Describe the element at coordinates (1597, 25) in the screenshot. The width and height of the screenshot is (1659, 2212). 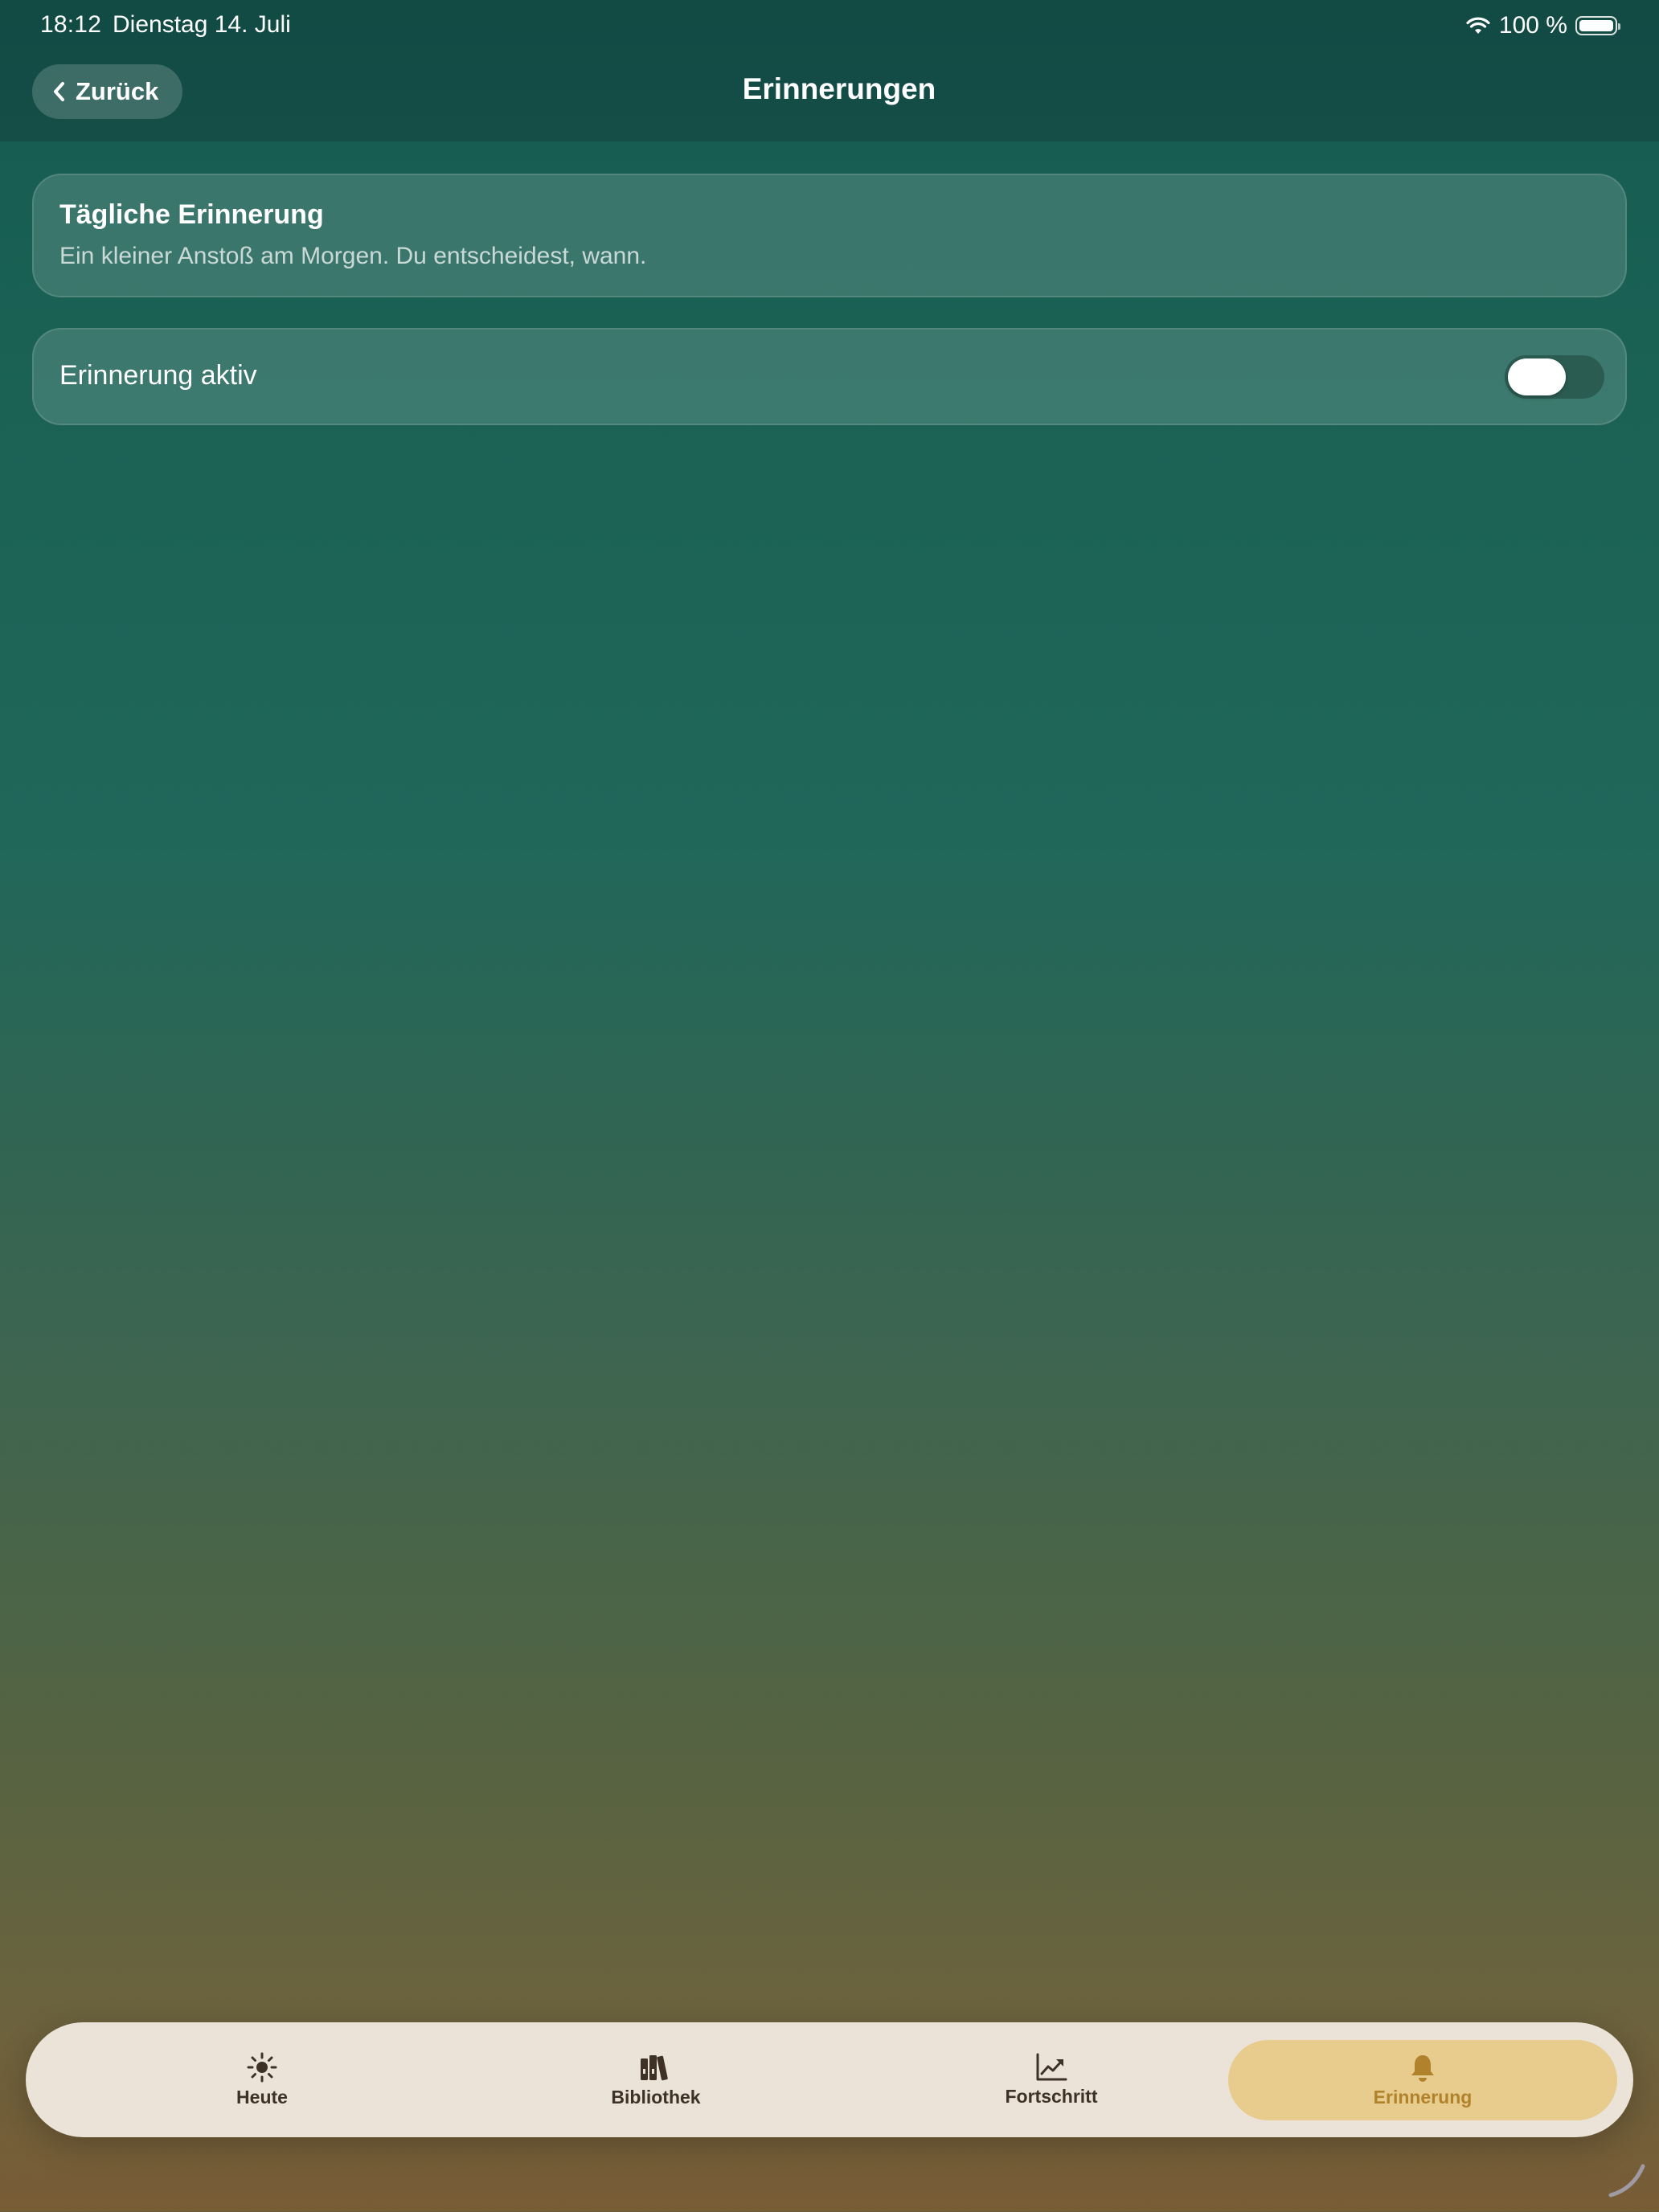
I see `battery-icon` at that location.